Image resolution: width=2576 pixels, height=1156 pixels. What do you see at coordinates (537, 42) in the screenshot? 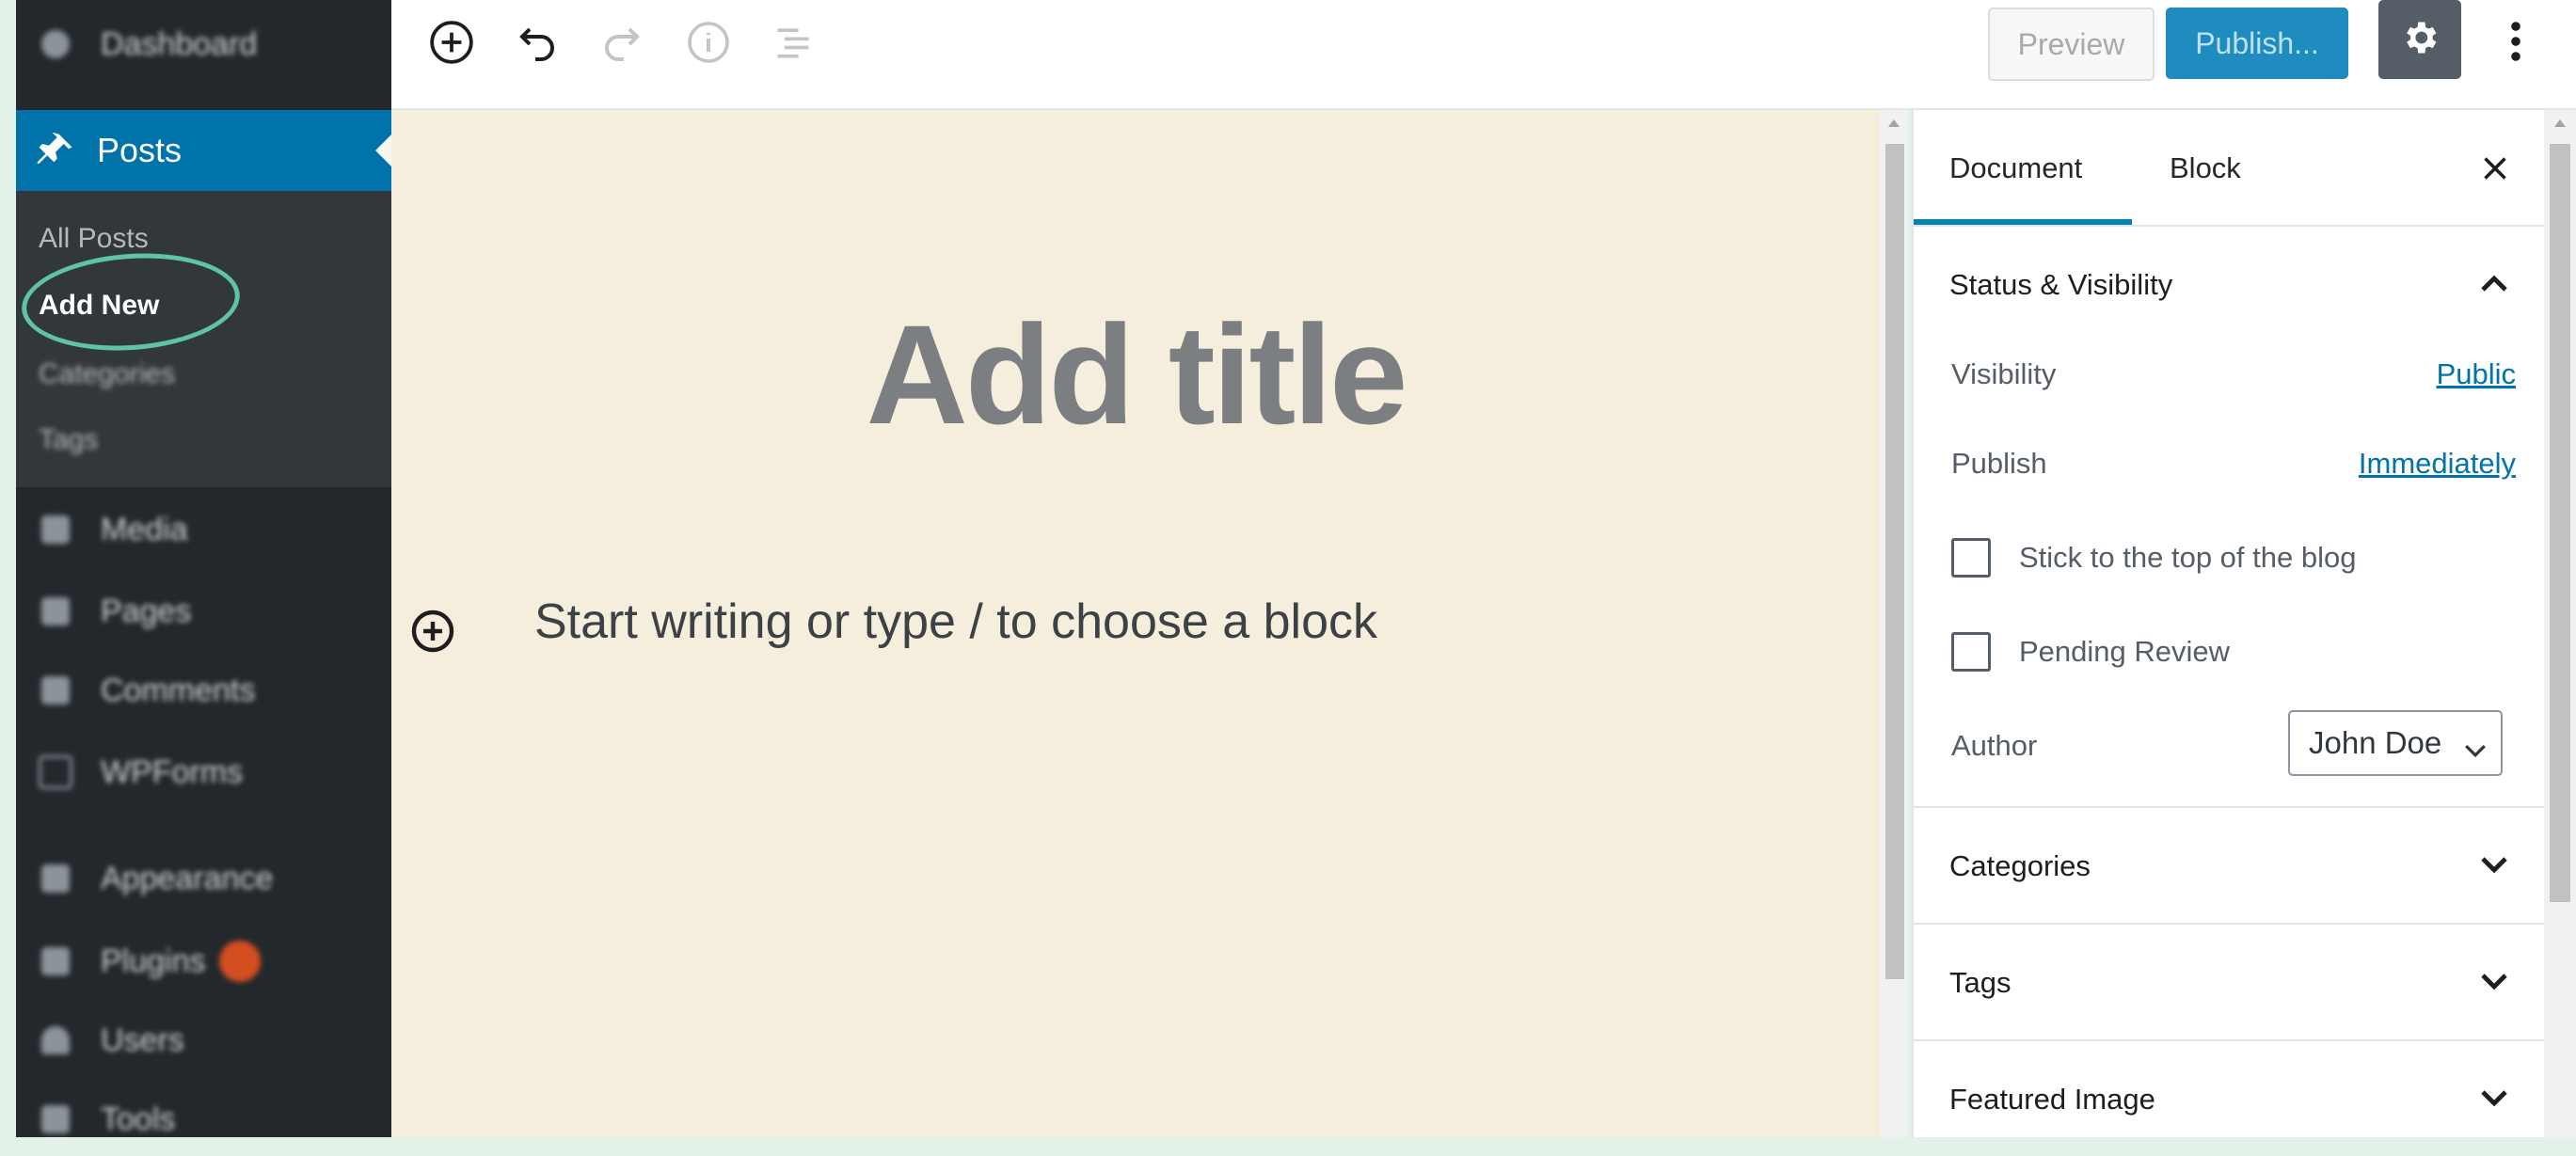
I see `undo-icon` at bounding box center [537, 42].